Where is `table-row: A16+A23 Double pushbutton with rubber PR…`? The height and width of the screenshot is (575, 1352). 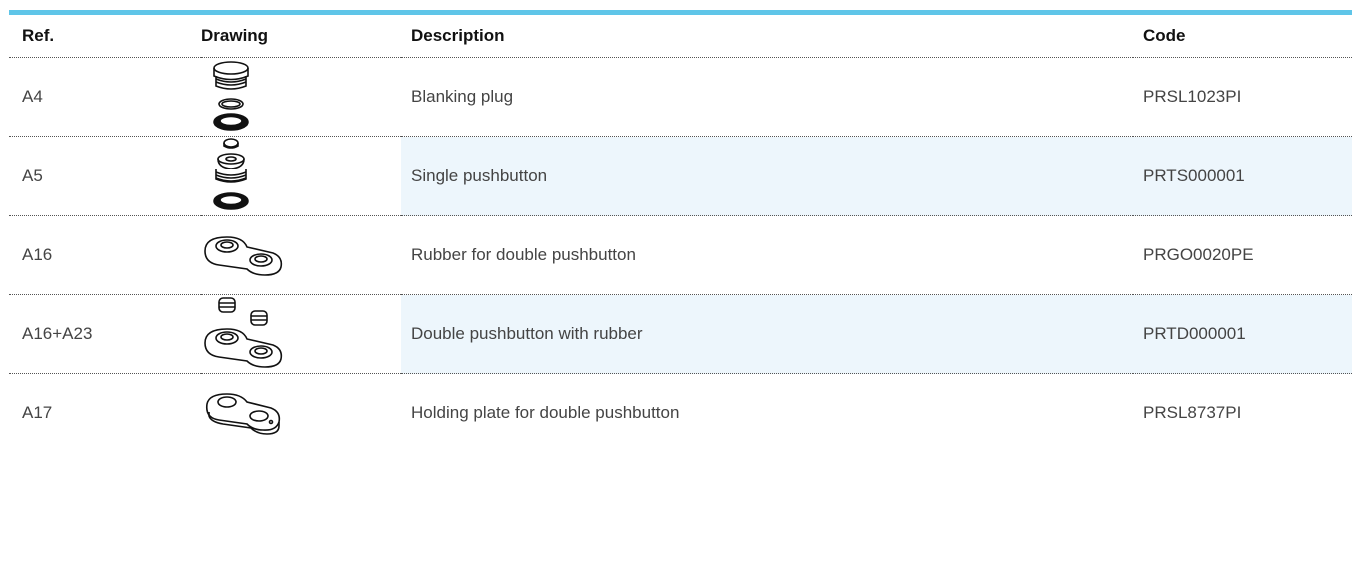 table-row: A16+A23 Double pushbutton with rubber PR… is located at coordinates (680, 334).